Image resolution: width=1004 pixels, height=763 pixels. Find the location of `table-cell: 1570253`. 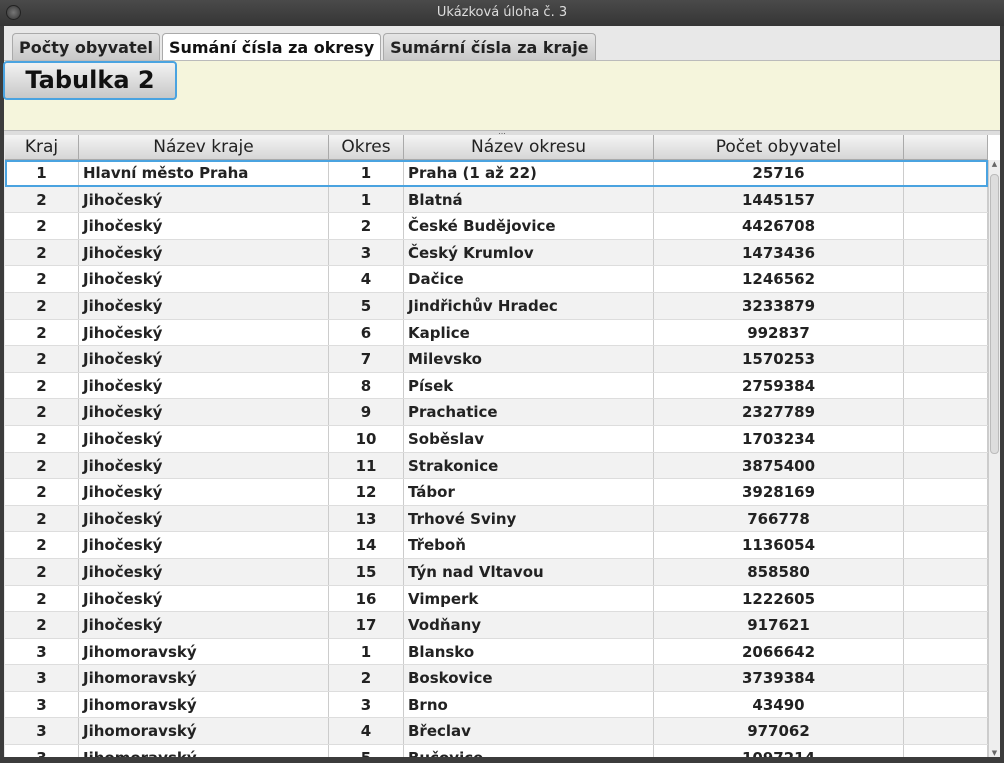

table-cell: 1570253 is located at coordinates (779, 359).